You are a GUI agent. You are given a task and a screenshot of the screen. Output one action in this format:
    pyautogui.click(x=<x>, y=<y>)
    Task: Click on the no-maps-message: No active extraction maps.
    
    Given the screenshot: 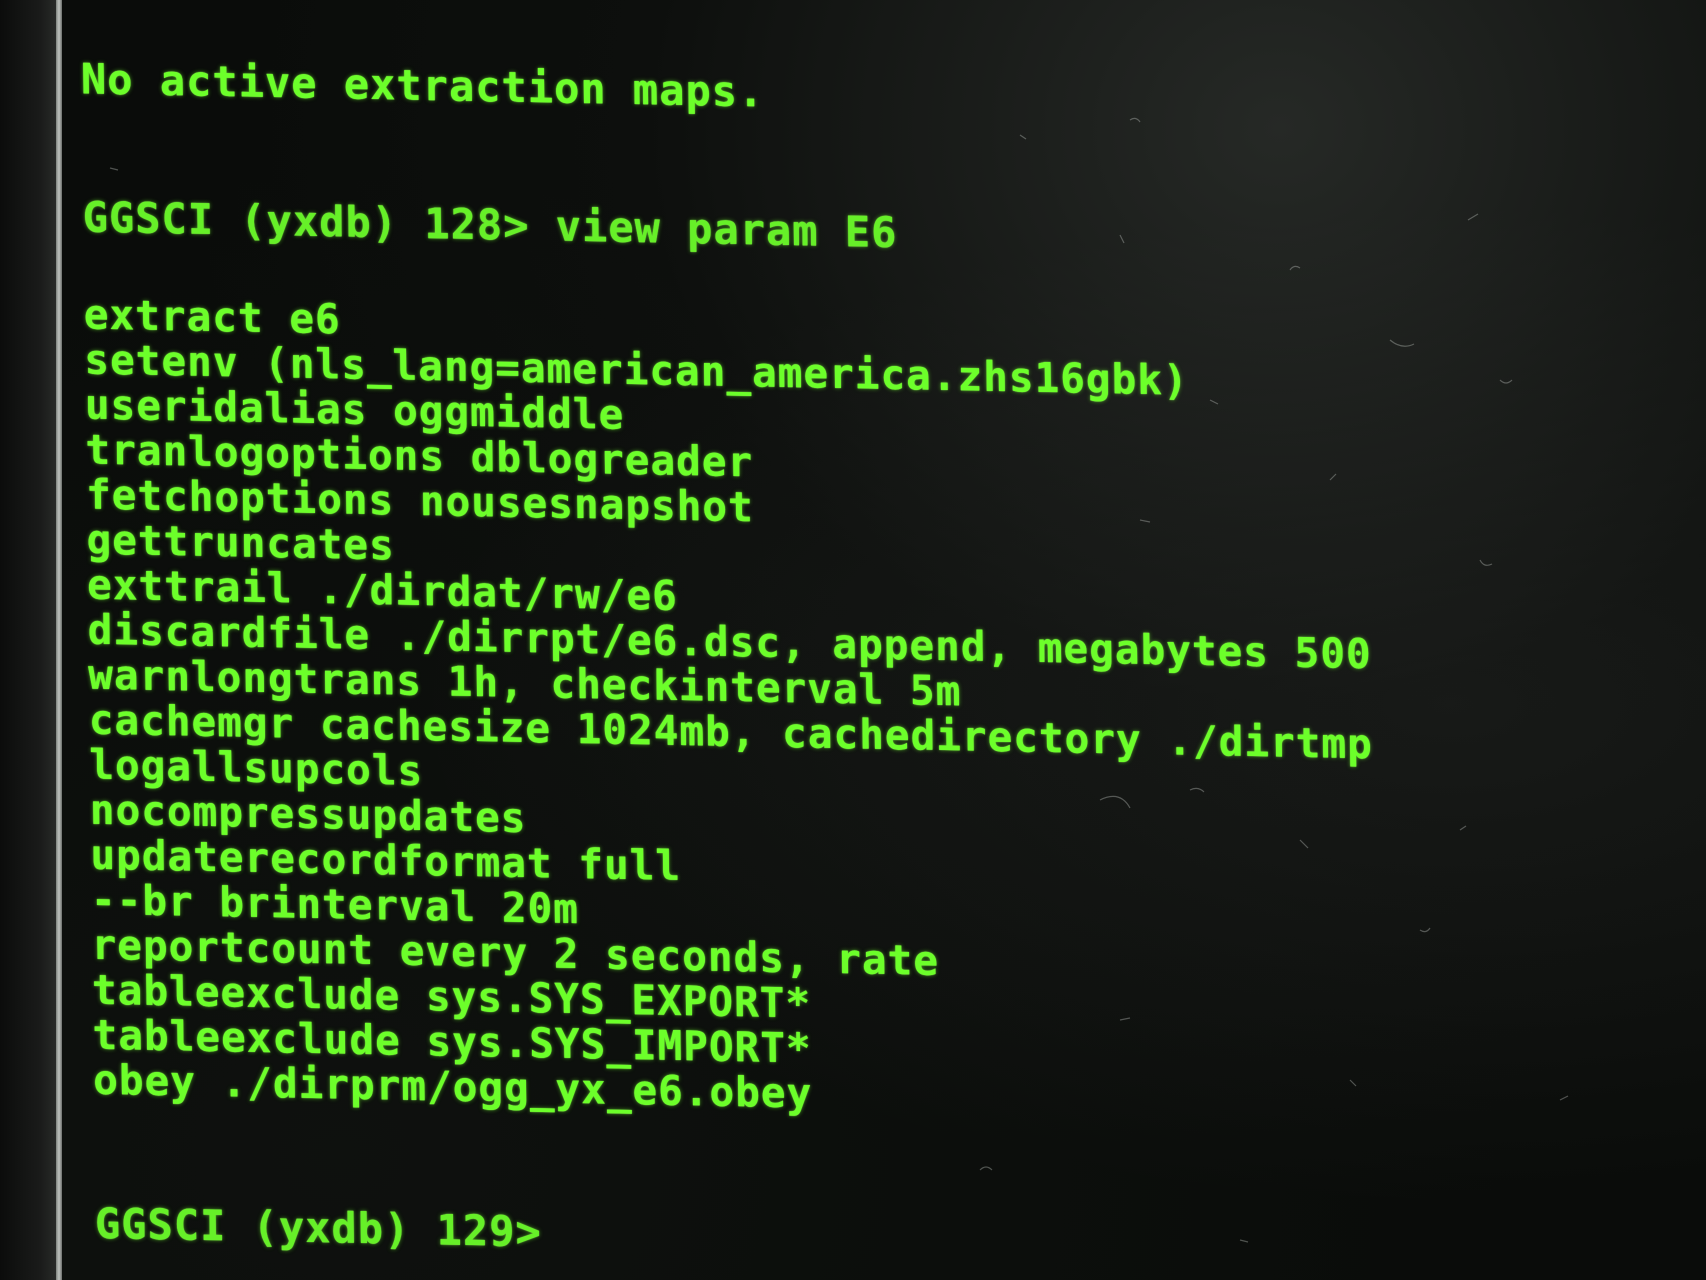 What is the action you would take?
    pyautogui.click(x=422, y=85)
    